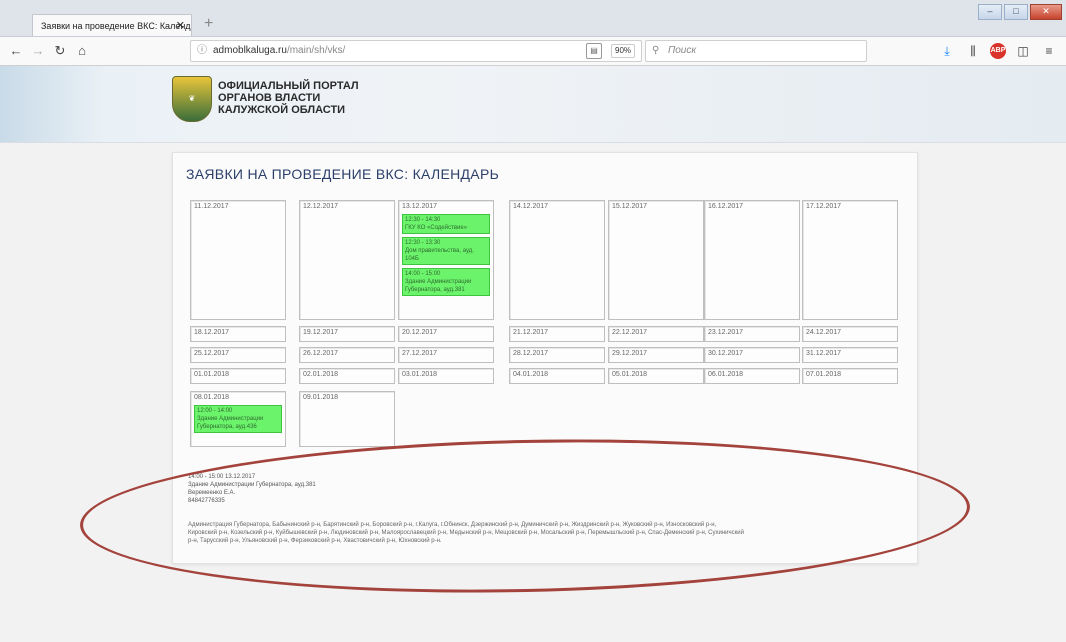  I want to click on day-date: 21.12.2017, so click(531, 332).